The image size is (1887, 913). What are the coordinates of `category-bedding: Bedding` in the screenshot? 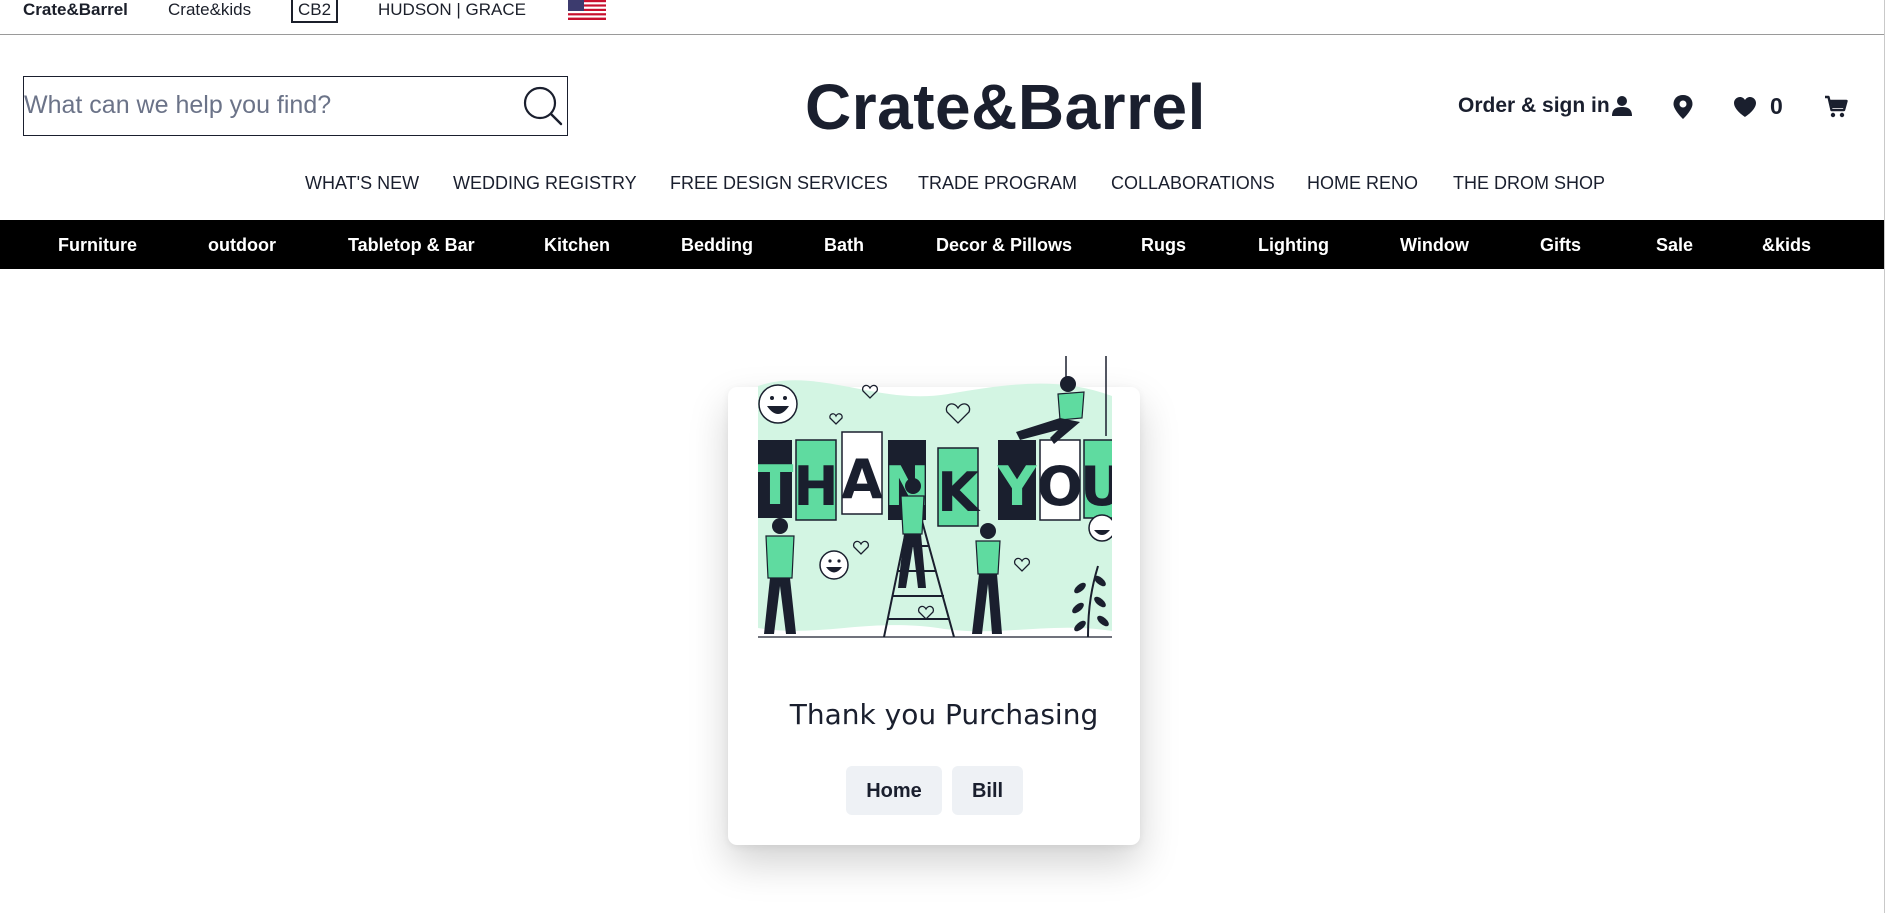 It's located at (717, 245).